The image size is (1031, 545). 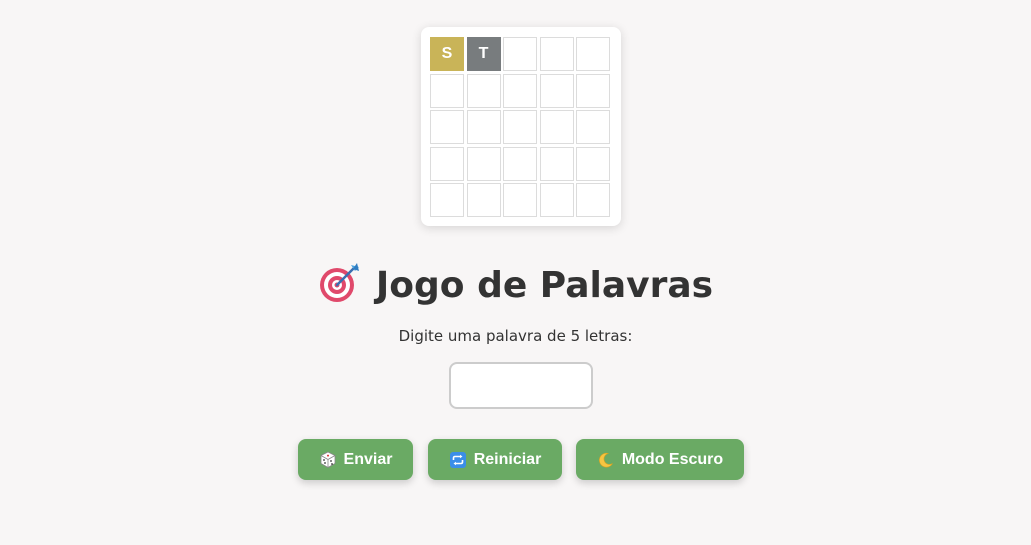 I want to click on submit-button: Enviar, so click(x=355, y=459).